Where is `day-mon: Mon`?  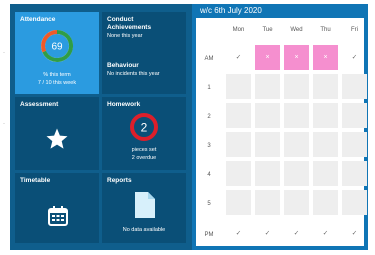 day-mon: Mon is located at coordinates (238, 30).